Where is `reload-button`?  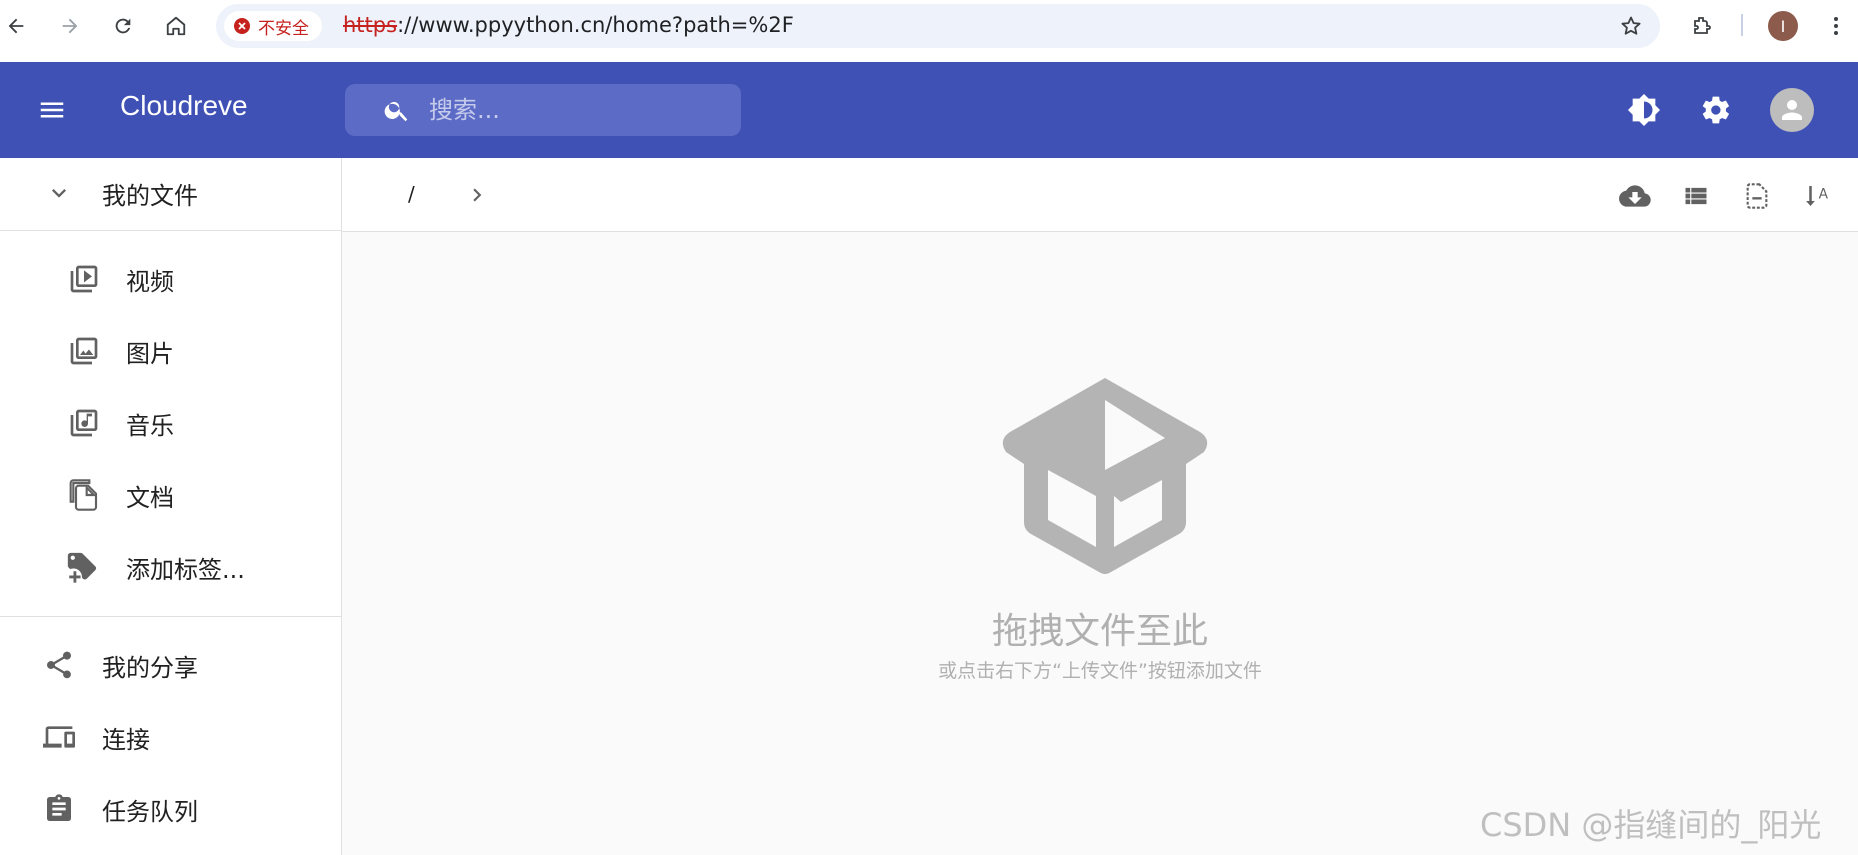 reload-button is located at coordinates (123, 26).